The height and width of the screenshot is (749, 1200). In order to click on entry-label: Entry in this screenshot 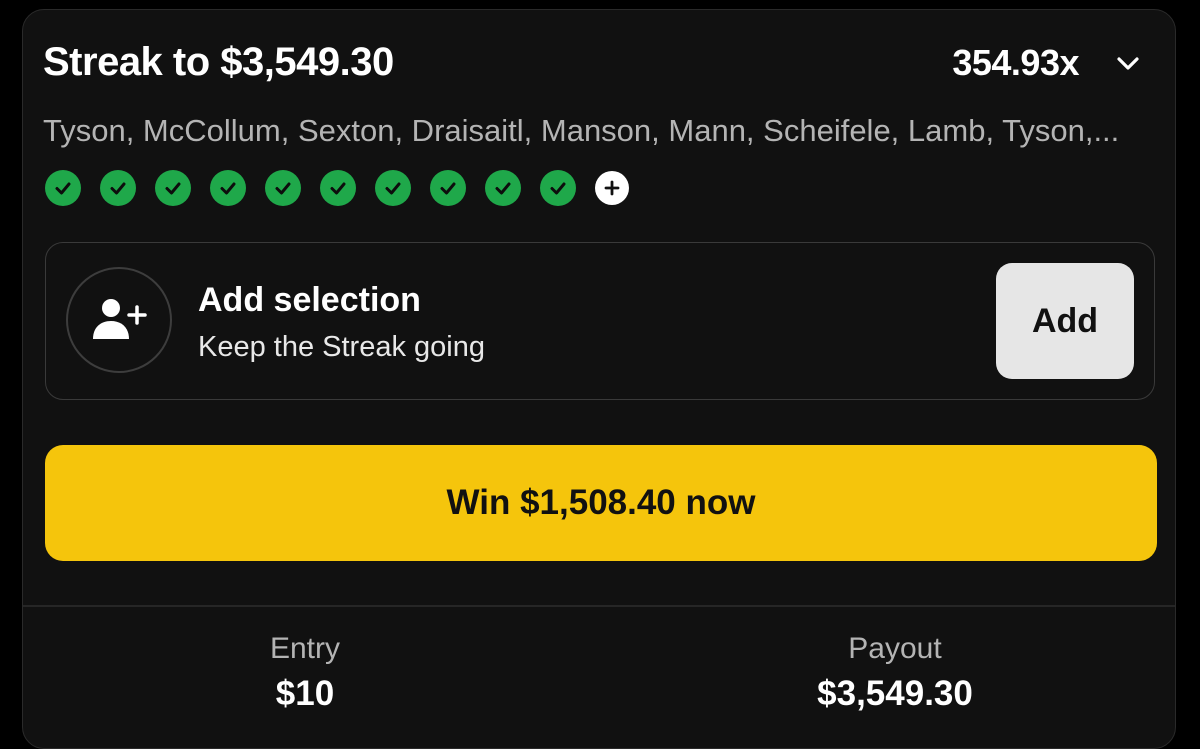, I will do `click(305, 648)`.